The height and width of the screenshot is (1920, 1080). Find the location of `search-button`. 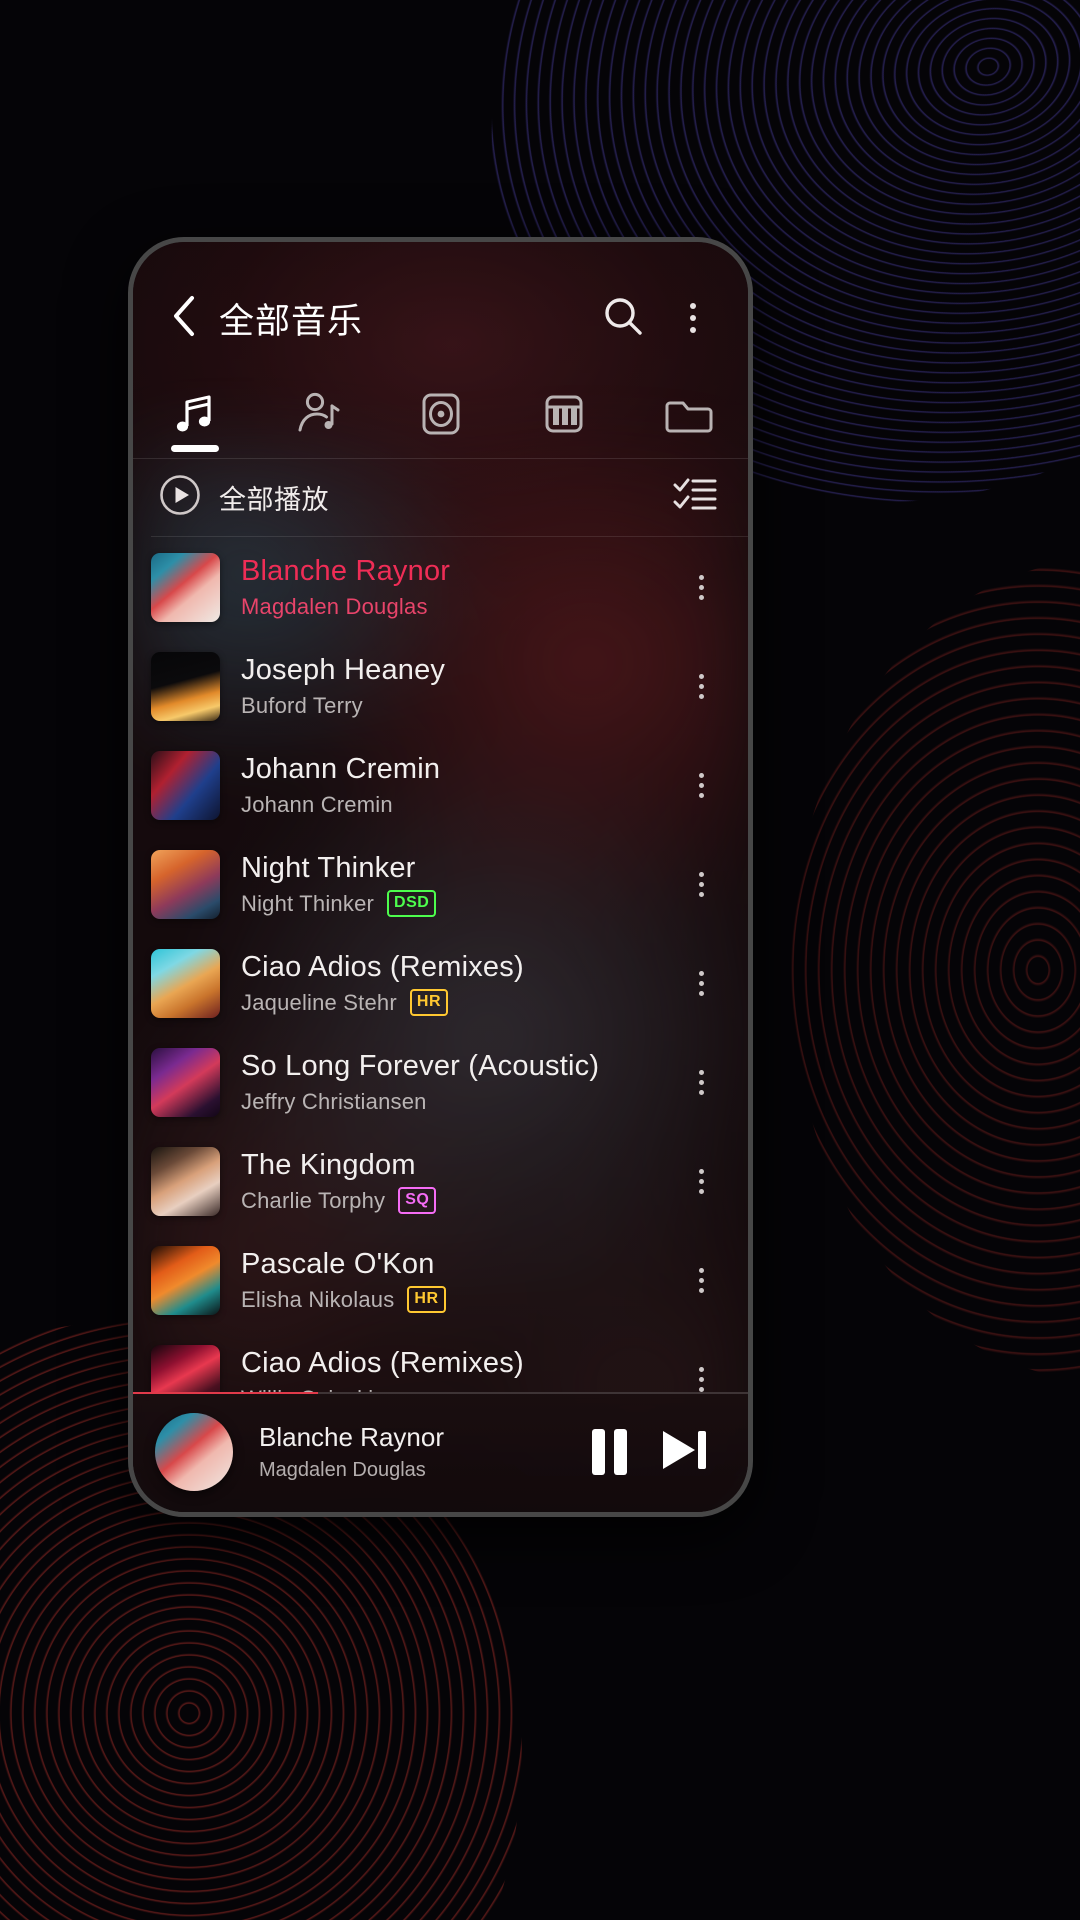

search-button is located at coordinates (623, 318).